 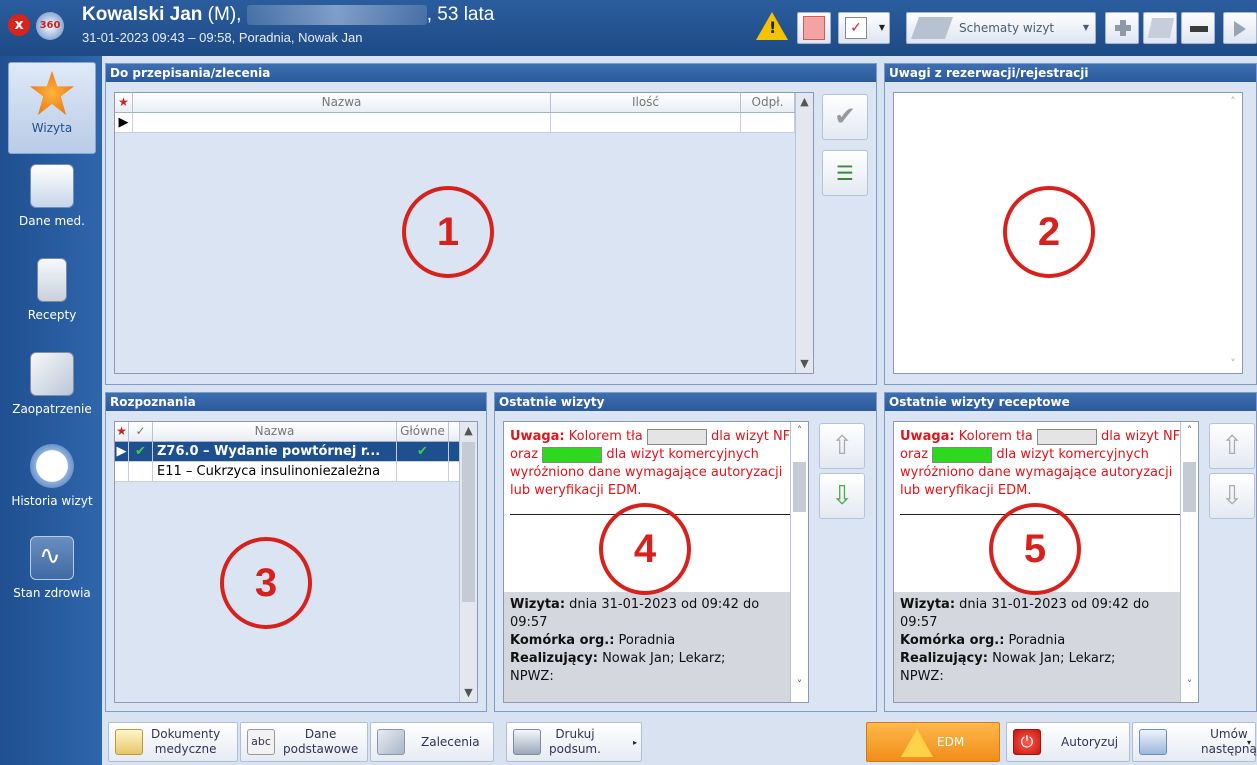 I want to click on panel-title: Ostatnie wizyty receptowe, so click(x=1070, y=402).